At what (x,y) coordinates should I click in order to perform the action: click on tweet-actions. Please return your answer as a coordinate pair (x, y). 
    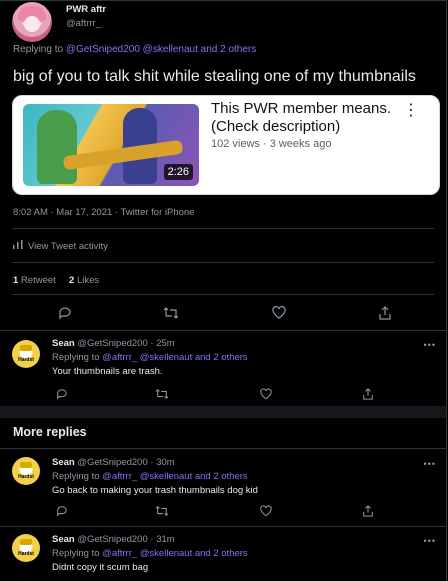
    Looking at the image, I should click on (223, 314).